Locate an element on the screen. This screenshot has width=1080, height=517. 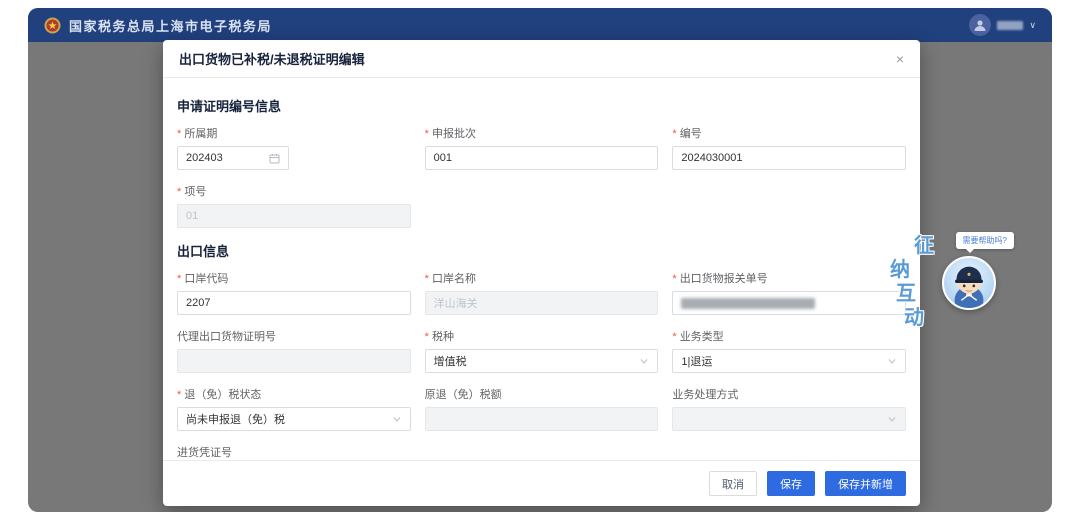
number-input: 2024030001 is located at coordinates (789, 158).